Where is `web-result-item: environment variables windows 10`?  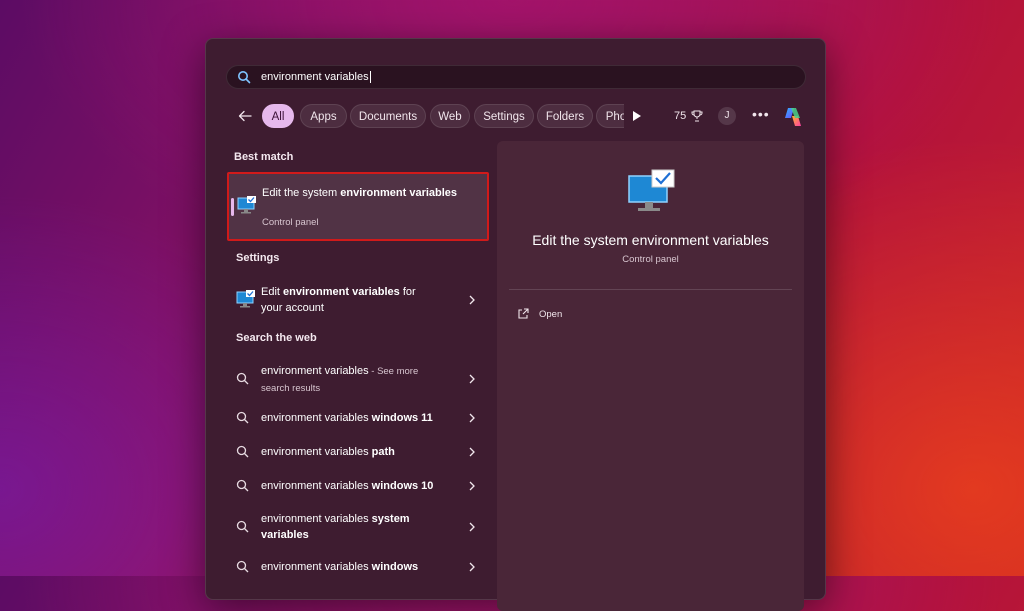
web-result-item: environment variables windows 10 is located at coordinates (359, 486).